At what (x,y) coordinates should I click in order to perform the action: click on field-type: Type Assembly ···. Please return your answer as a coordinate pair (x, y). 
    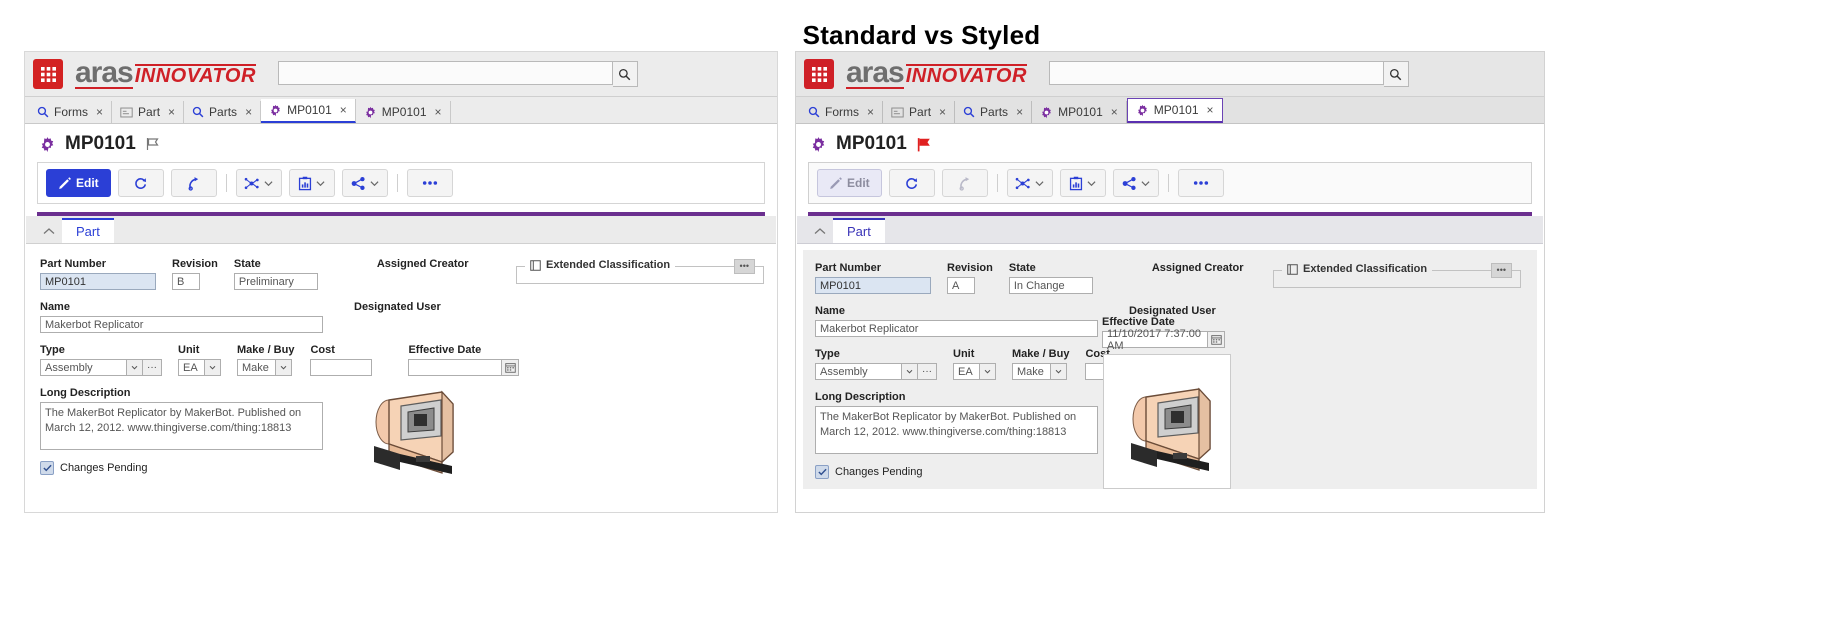
    Looking at the image, I should click on (876, 364).